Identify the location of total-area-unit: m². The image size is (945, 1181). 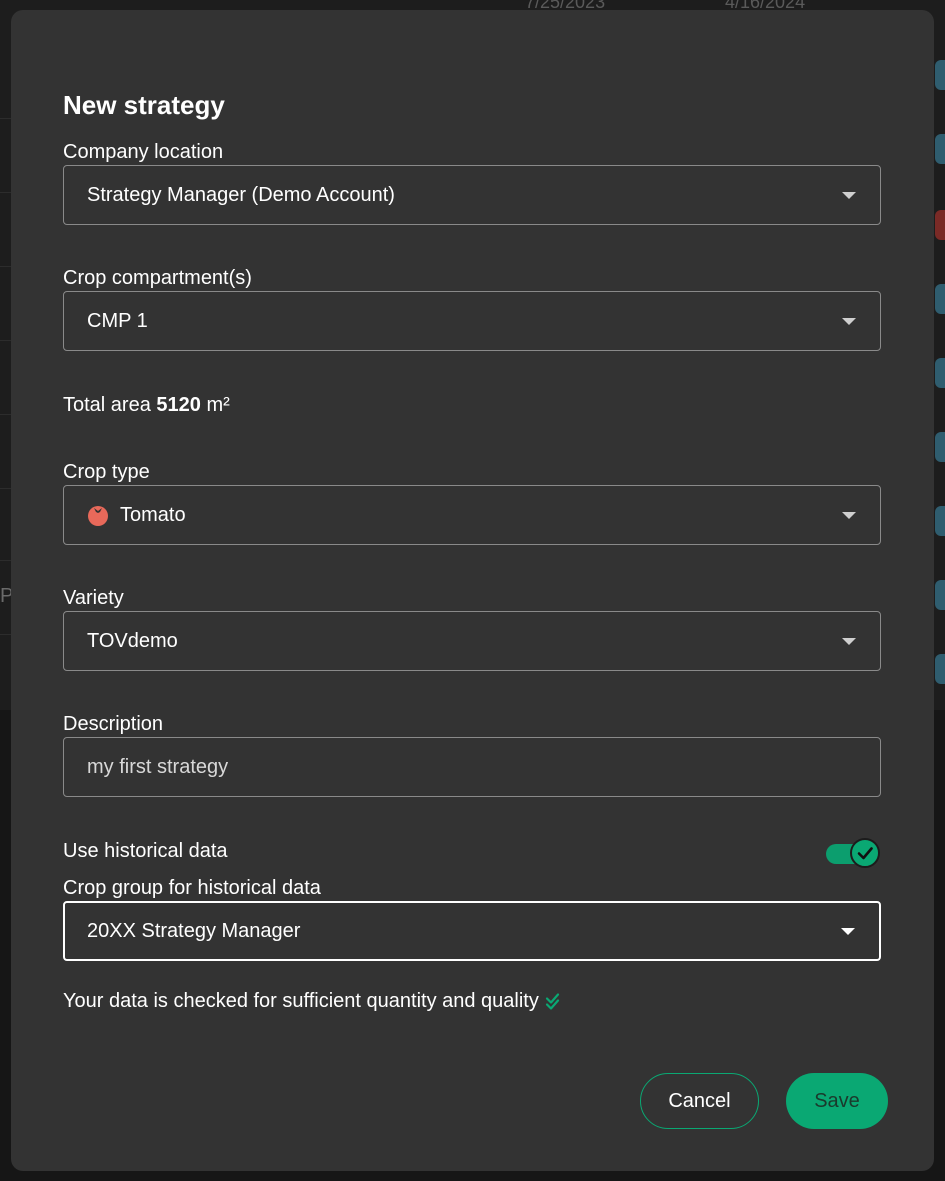
(218, 405).